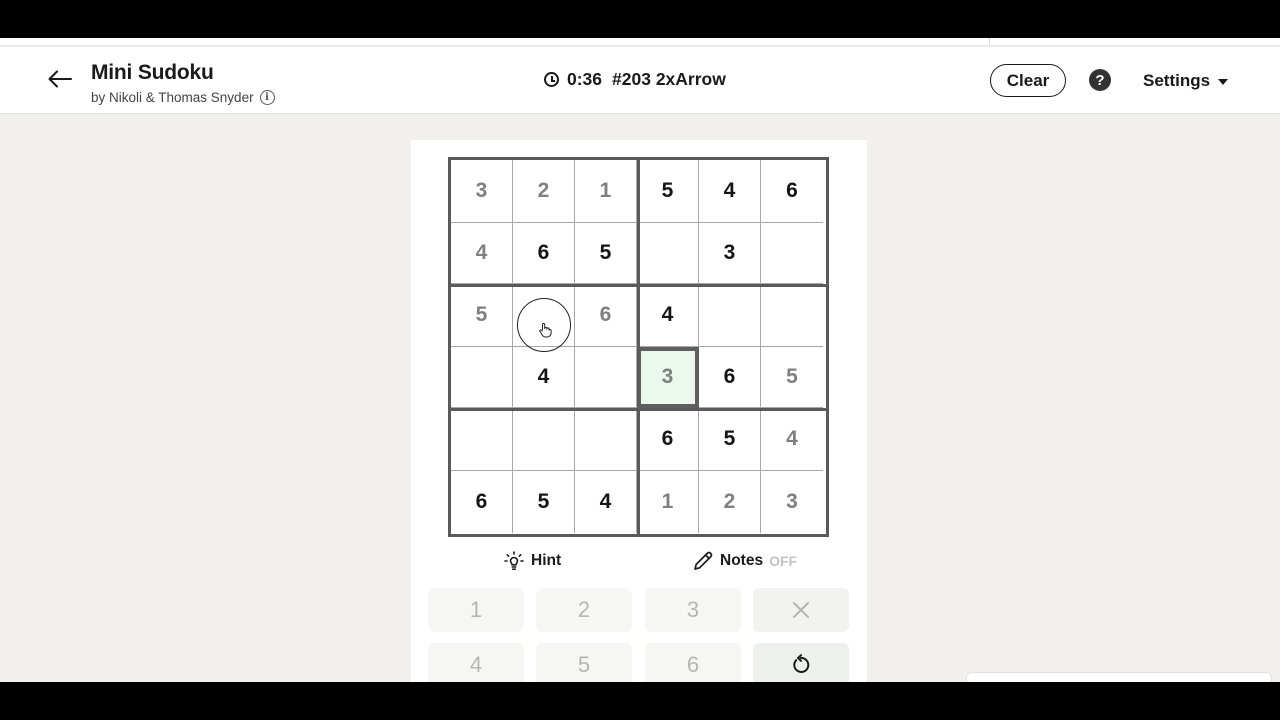 The image size is (1280, 720). I want to click on browser-strip, so click(640, 42).